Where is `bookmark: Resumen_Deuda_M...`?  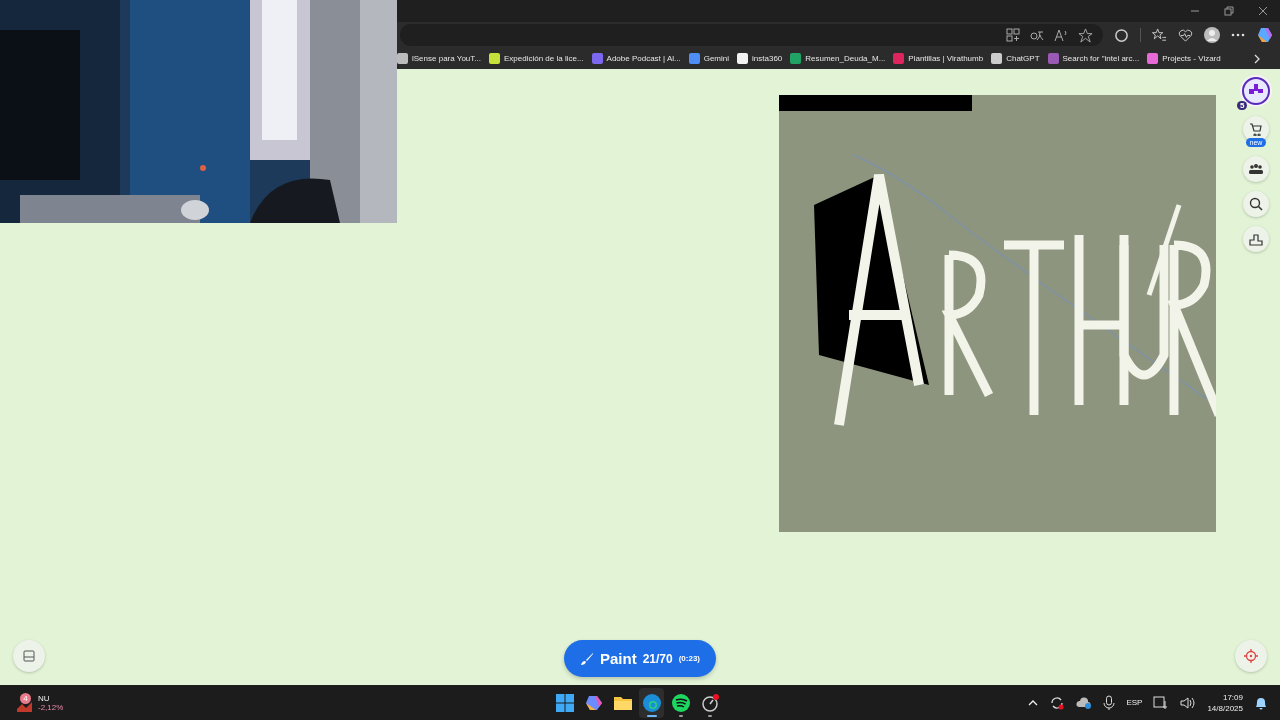 bookmark: Resumen_Deuda_M... is located at coordinates (838, 58).